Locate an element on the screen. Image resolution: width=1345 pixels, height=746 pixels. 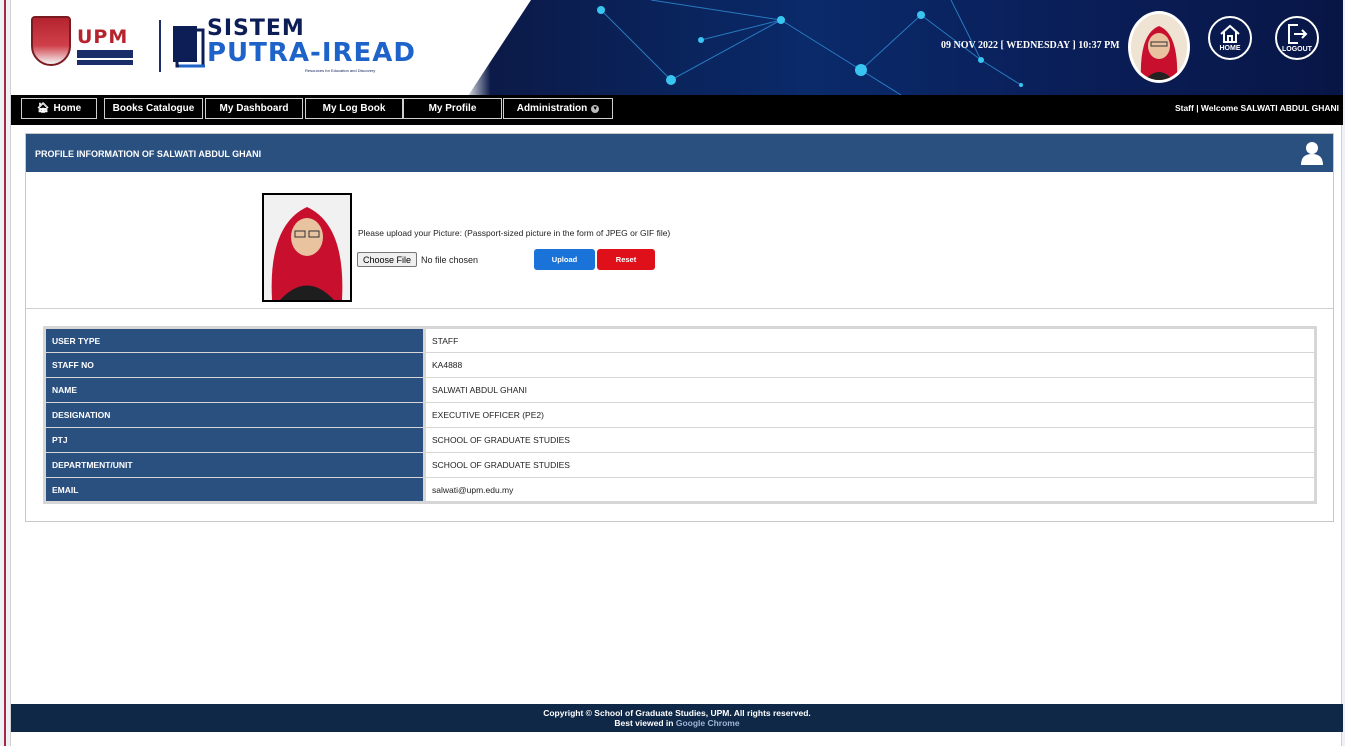
best-viewed-browser: Google Chrome is located at coordinates (707, 723).